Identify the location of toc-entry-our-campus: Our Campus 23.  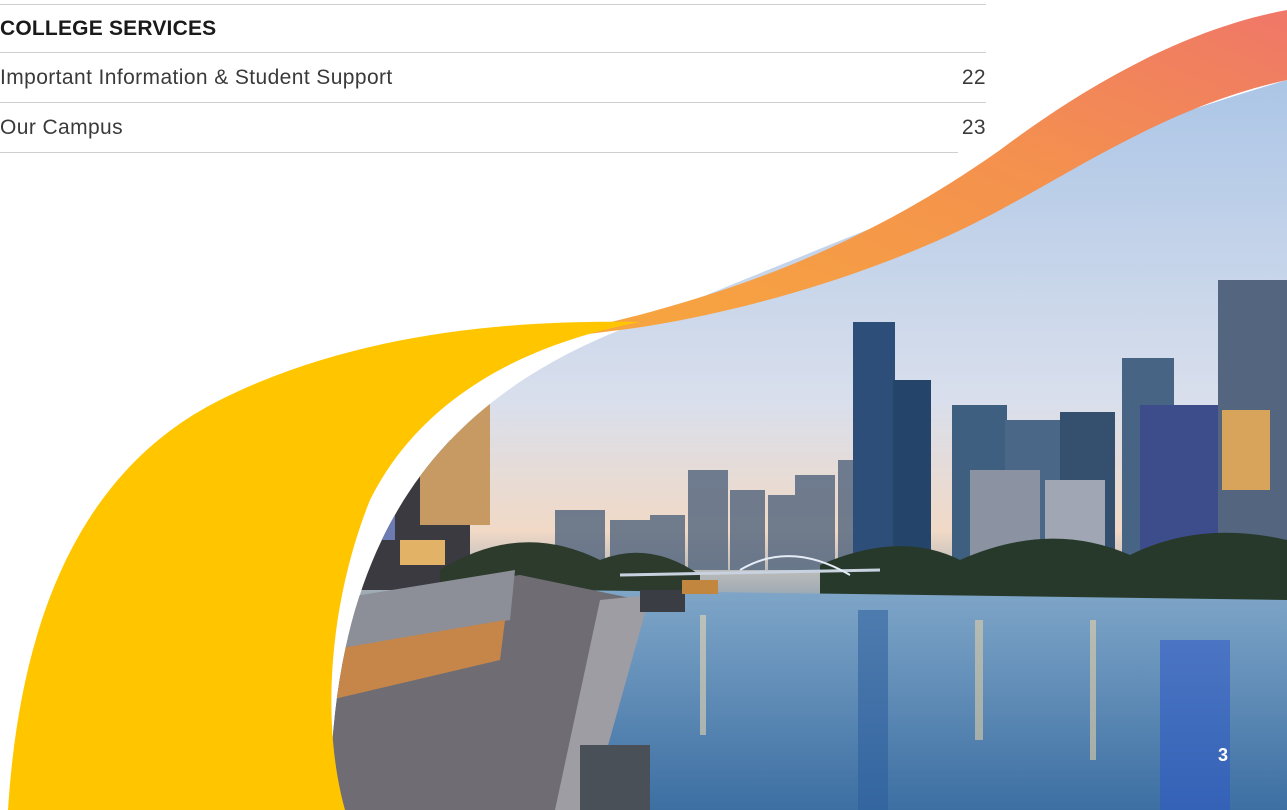
(493, 128).